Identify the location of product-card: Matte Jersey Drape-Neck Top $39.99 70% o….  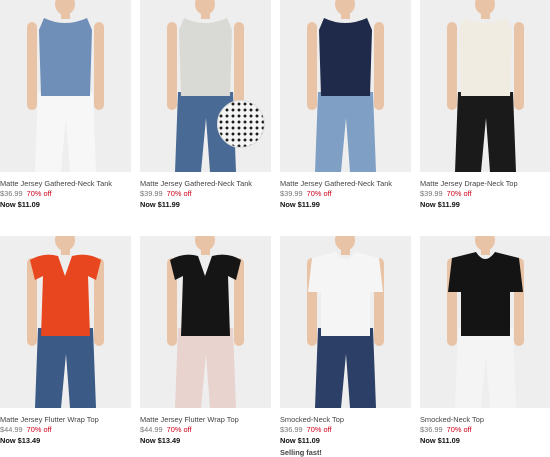
(485, 105).